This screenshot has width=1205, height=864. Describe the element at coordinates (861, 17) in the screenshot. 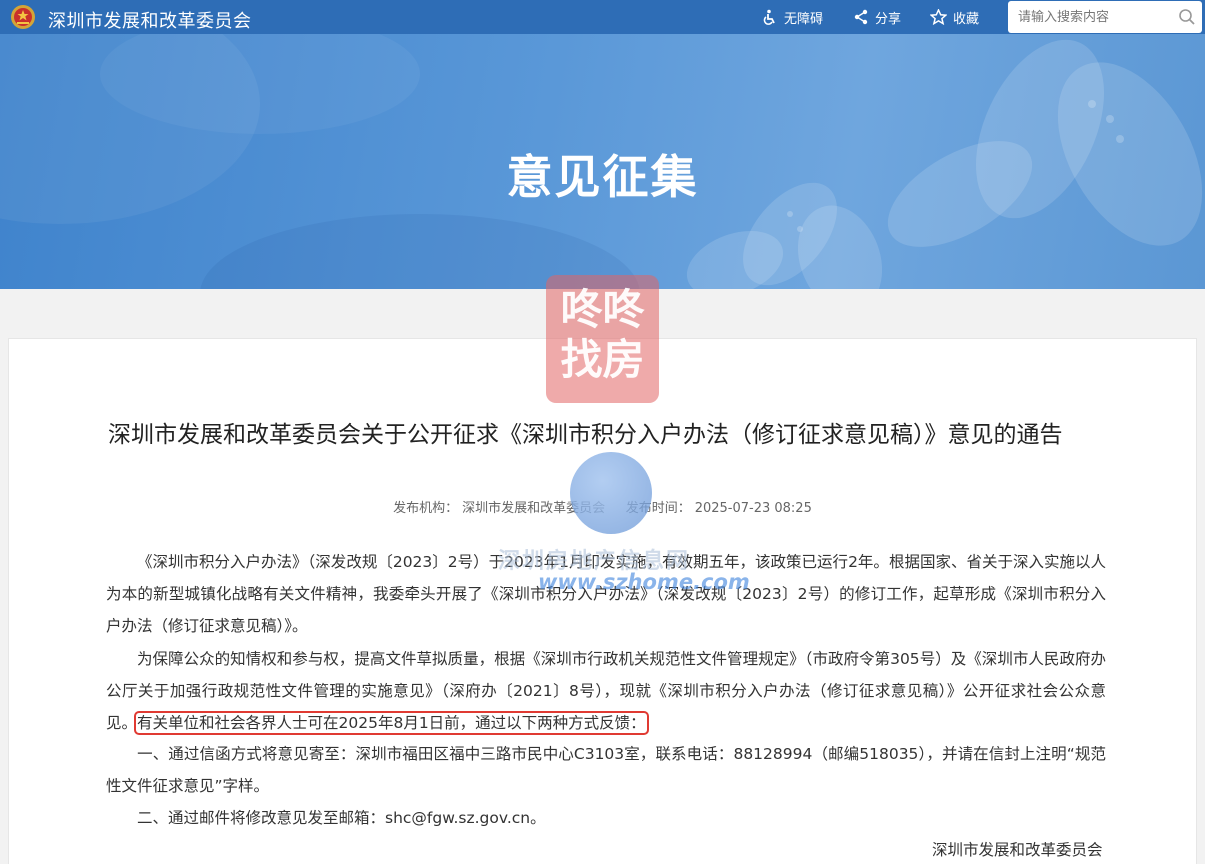

I see `share-icon` at that location.